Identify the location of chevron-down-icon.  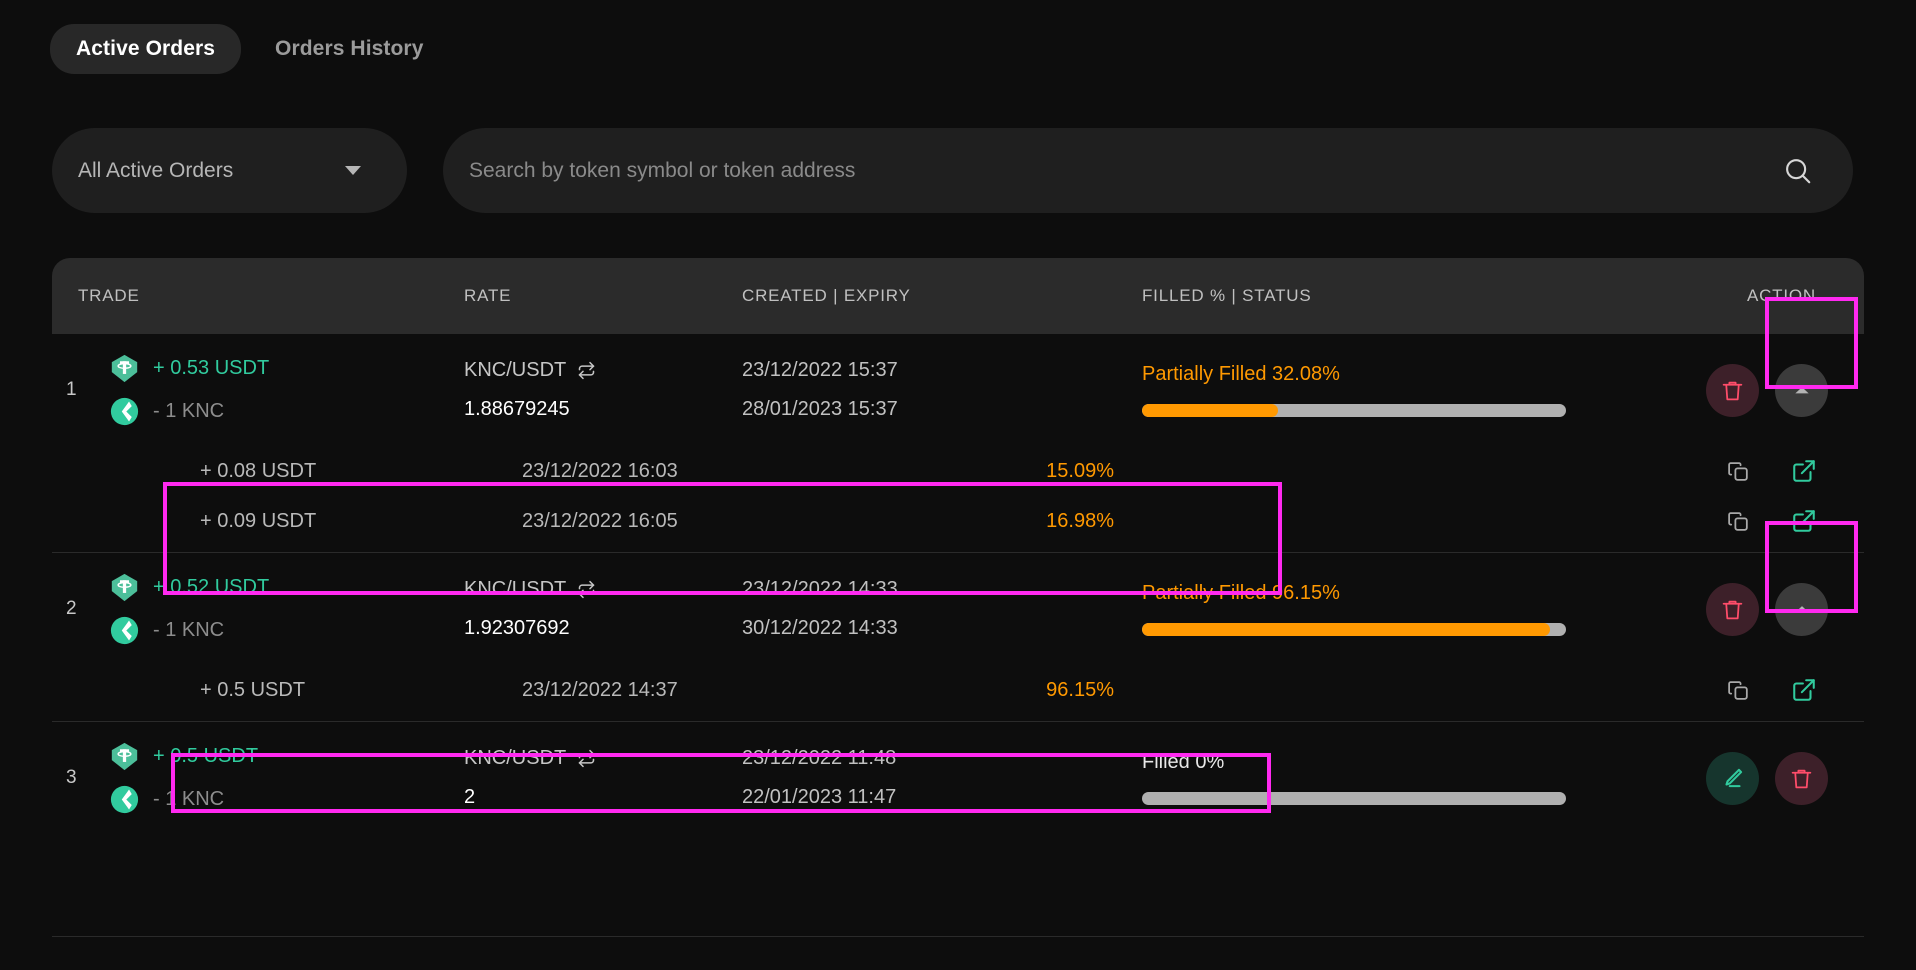
(353, 170).